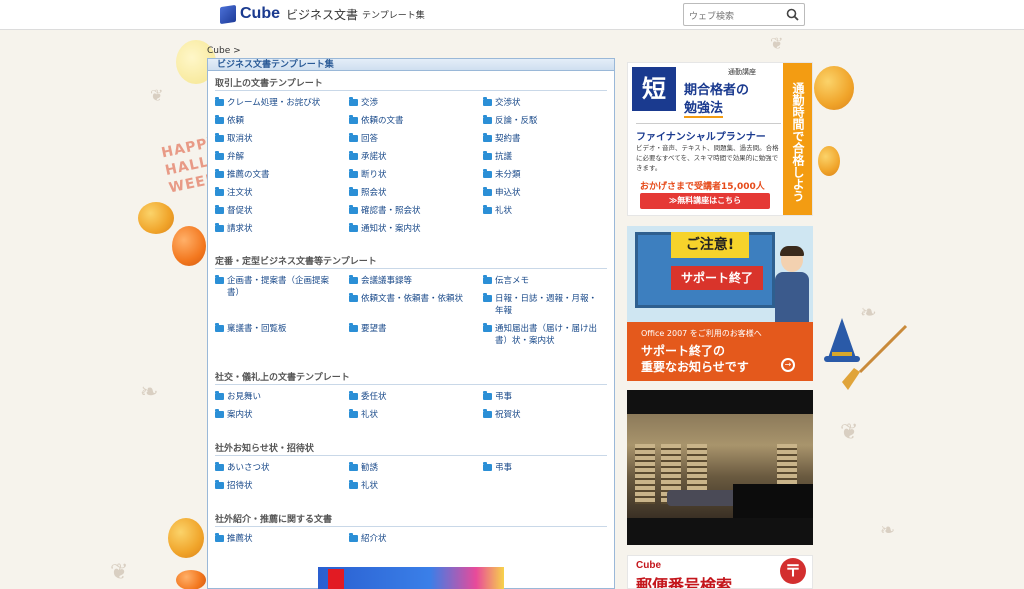 This screenshot has width=1024, height=589. I want to click on list-item: 弁解, so click(275, 157).